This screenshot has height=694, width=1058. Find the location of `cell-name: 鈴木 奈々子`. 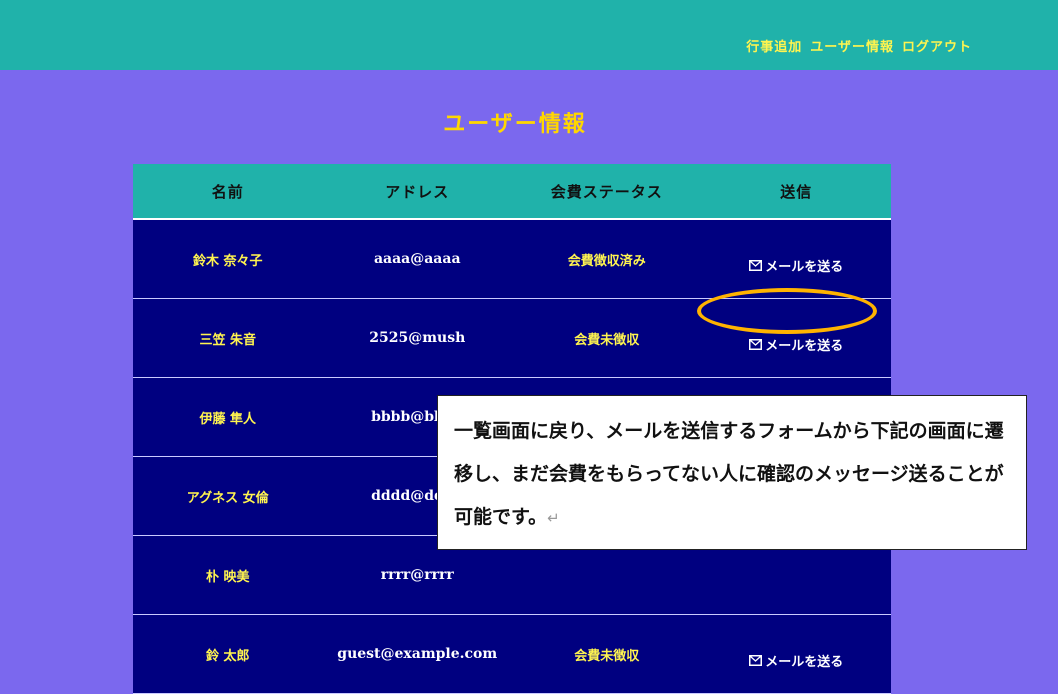

cell-name: 鈴木 奈々子 is located at coordinates (228, 259).